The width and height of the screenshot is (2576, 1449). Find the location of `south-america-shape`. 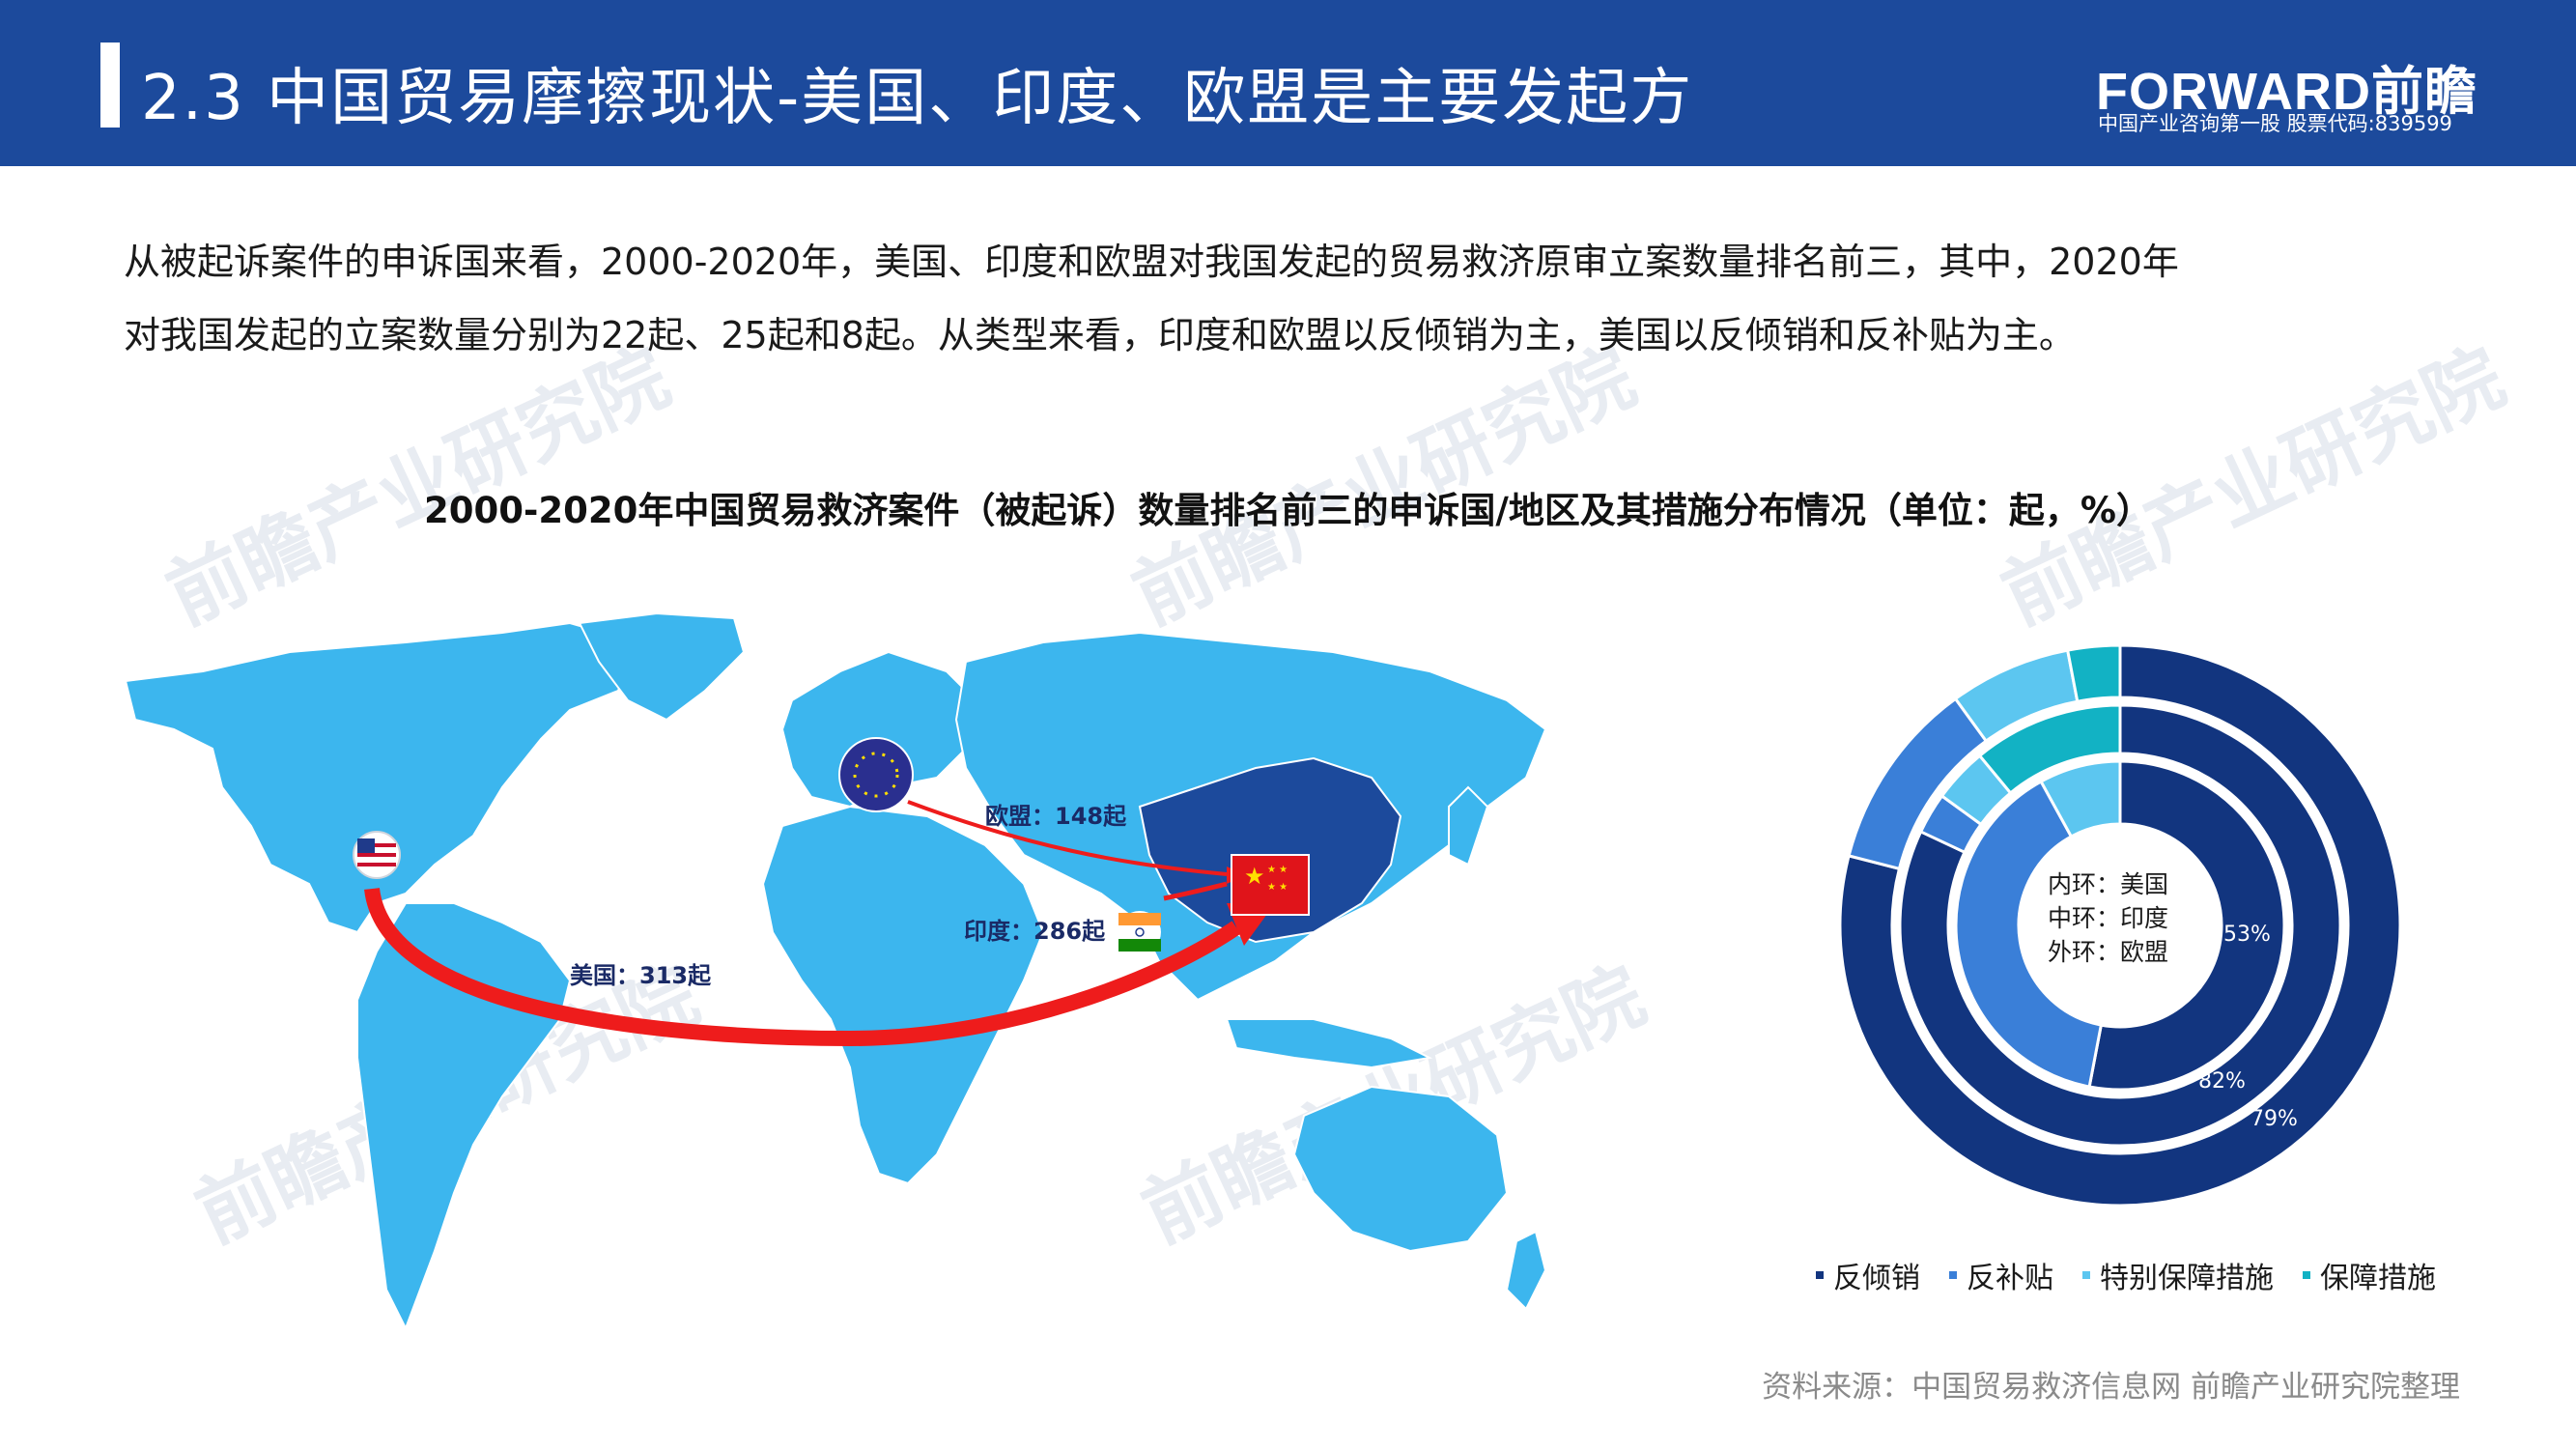

south-america-shape is located at coordinates (464, 1116).